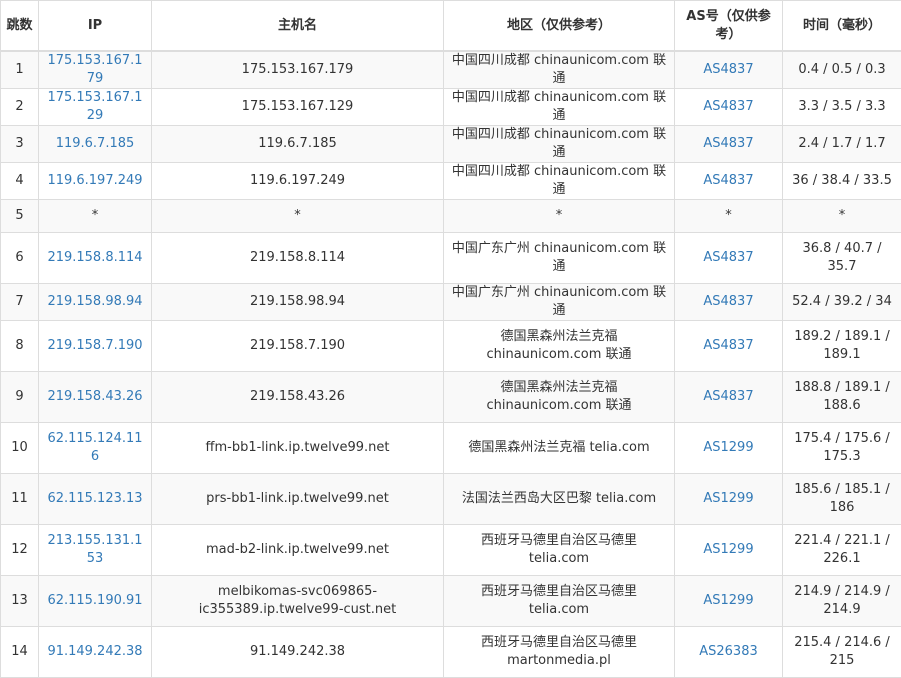 This screenshot has width=901, height=678. I want to click on time-cell: 189.2 / 189.1 / 189.1, so click(842, 346).